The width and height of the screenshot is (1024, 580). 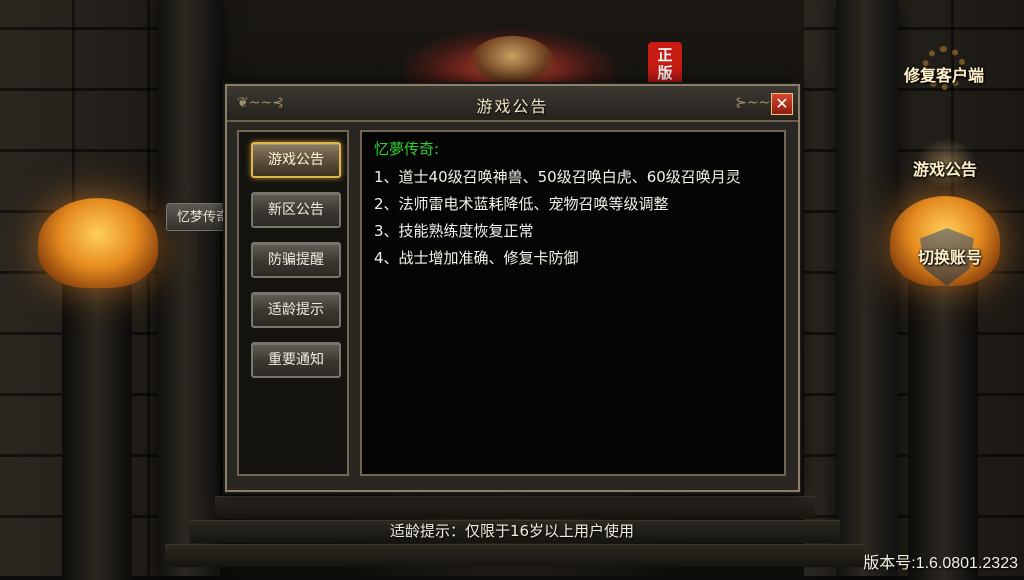 I want to click on tab-important-notice: 重要通知, so click(x=296, y=360).